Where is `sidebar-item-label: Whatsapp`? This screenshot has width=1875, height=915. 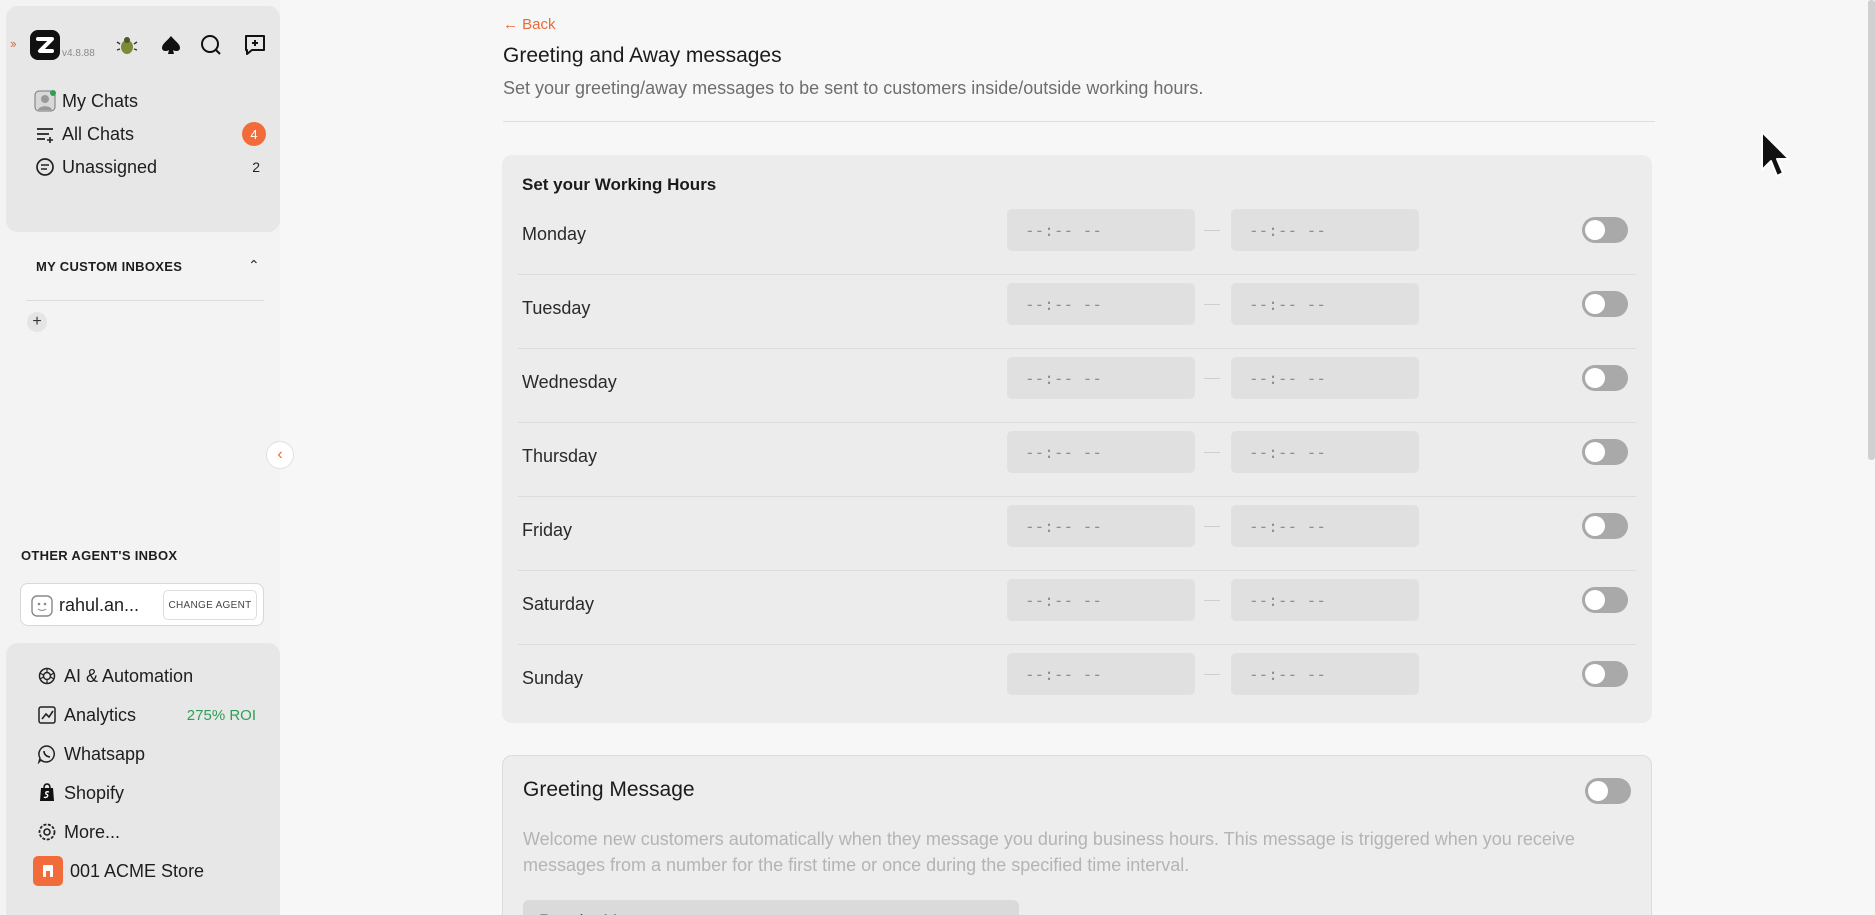 sidebar-item-label: Whatsapp is located at coordinates (105, 753).